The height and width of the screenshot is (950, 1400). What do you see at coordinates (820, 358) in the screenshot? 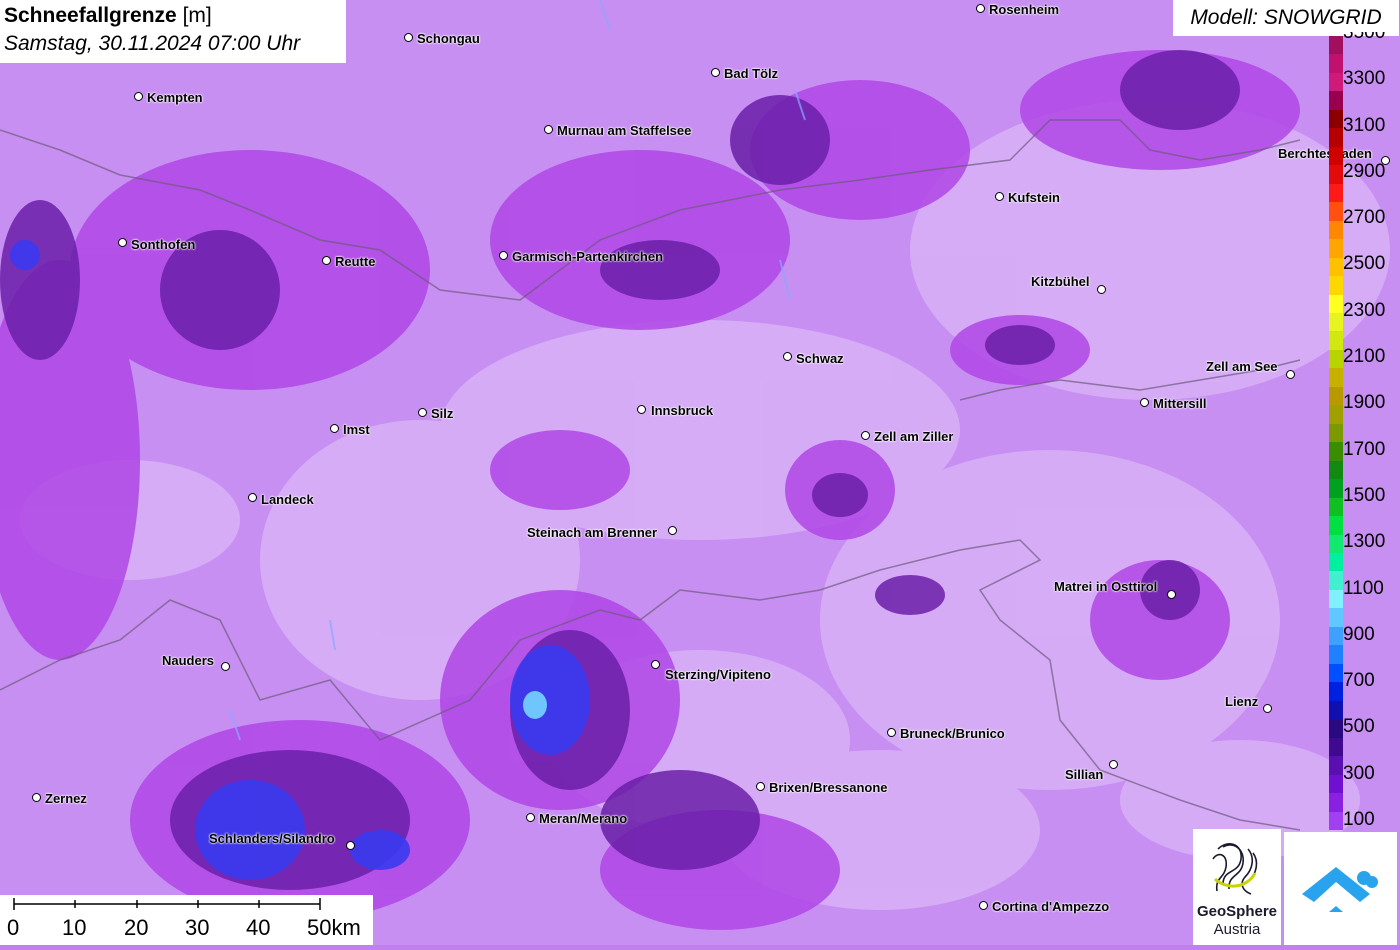
I see `place-label: Schwaz` at bounding box center [820, 358].